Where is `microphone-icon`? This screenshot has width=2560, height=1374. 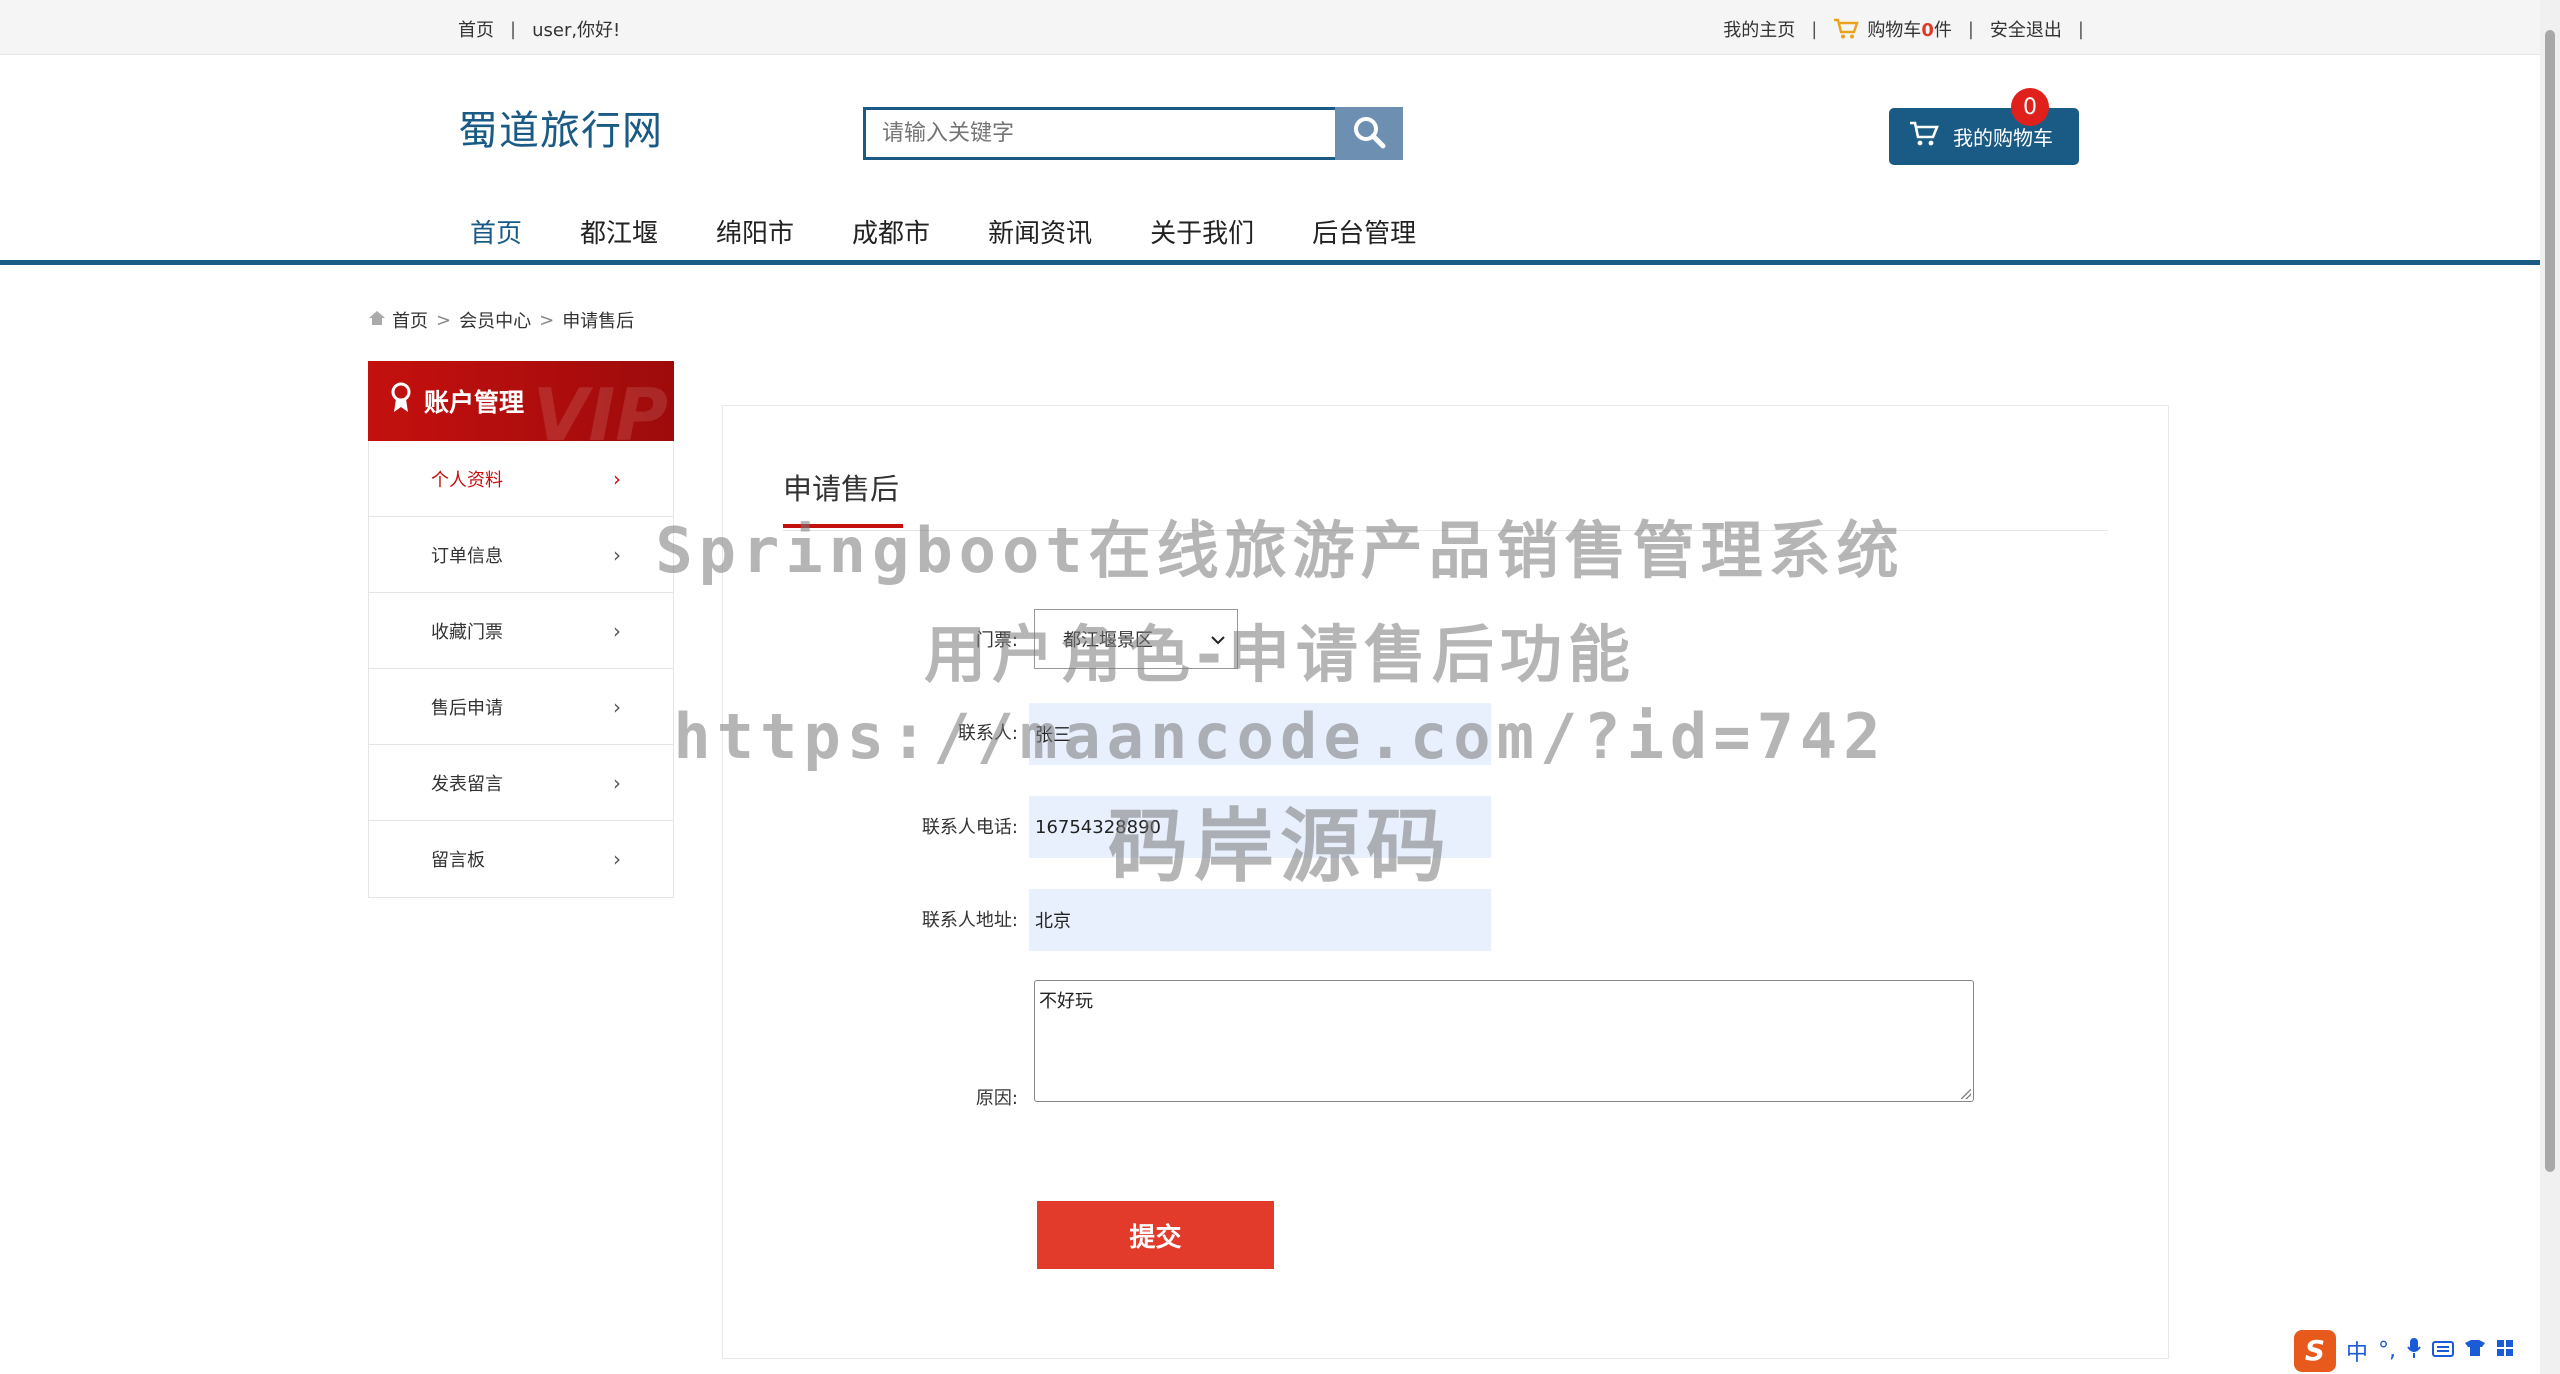
microphone-icon is located at coordinates (2414, 1351).